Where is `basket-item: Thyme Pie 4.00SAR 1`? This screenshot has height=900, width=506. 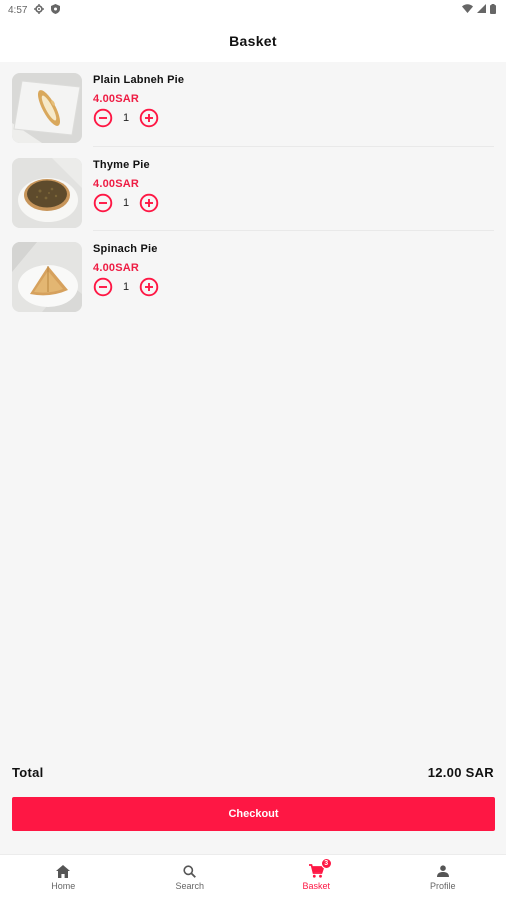 basket-item: Thyme Pie 4.00SAR 1 is located at coordinates (253, 189).